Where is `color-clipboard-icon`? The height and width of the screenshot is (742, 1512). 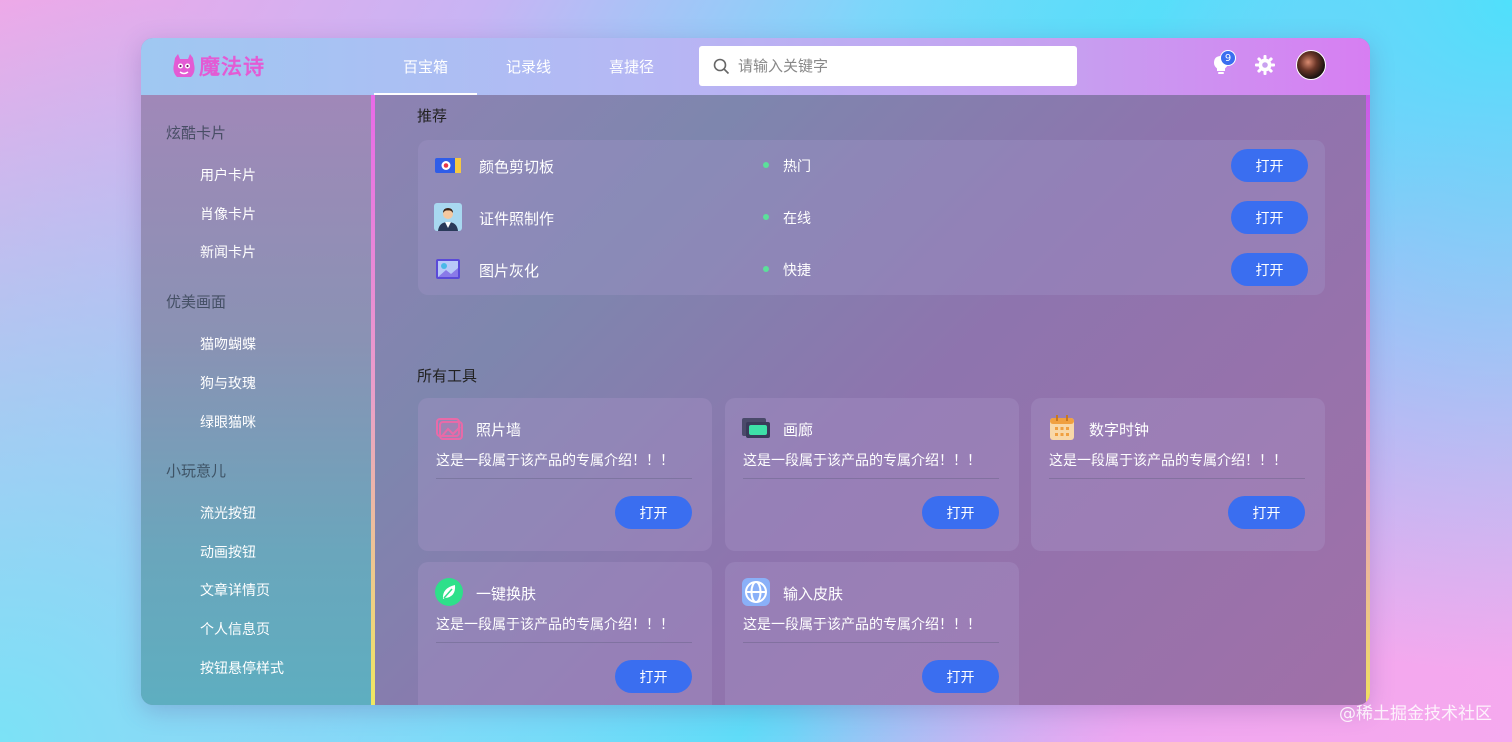 color-clipboard-icon is located at coordinates (448, 165).